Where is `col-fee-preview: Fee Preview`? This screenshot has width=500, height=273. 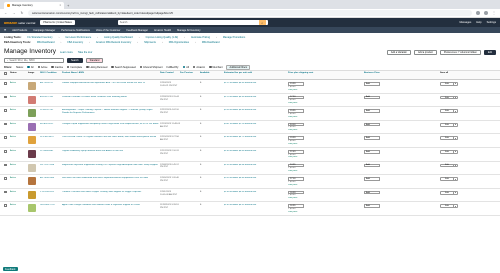
col-fee-preview: Fee Preview is located at coordinates (190, 73).